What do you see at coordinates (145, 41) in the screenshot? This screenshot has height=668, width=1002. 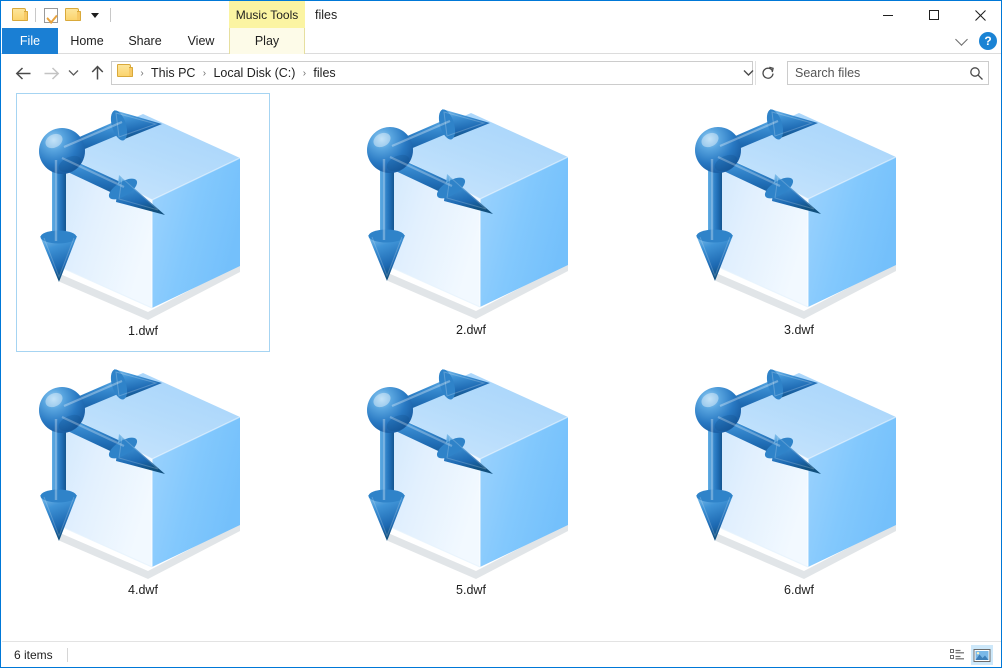 I see `tab-share: Share` at bounding box center [145, 41].